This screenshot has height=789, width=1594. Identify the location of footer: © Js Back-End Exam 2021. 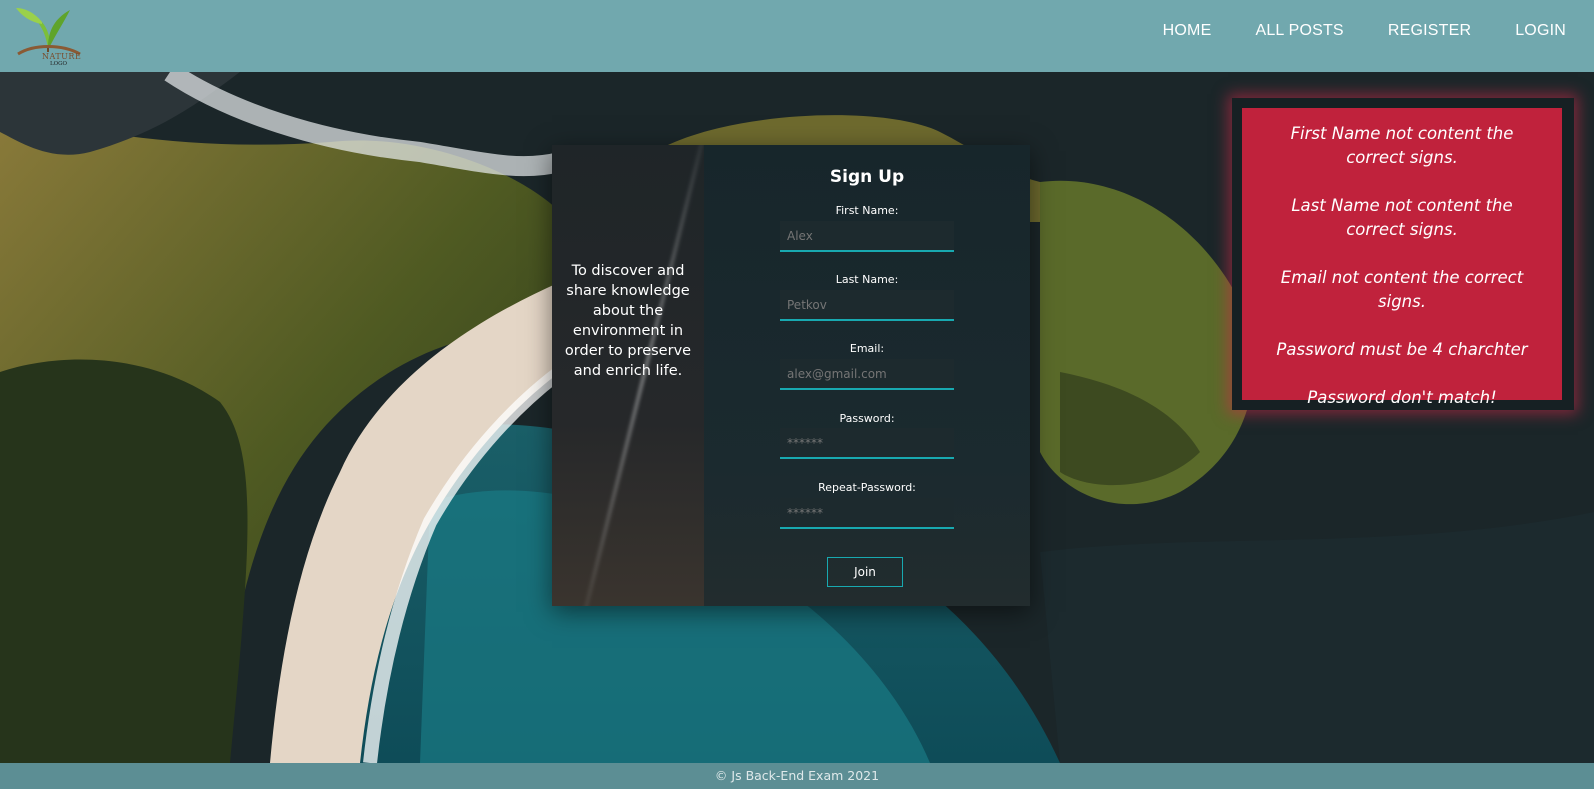
(797, 776).